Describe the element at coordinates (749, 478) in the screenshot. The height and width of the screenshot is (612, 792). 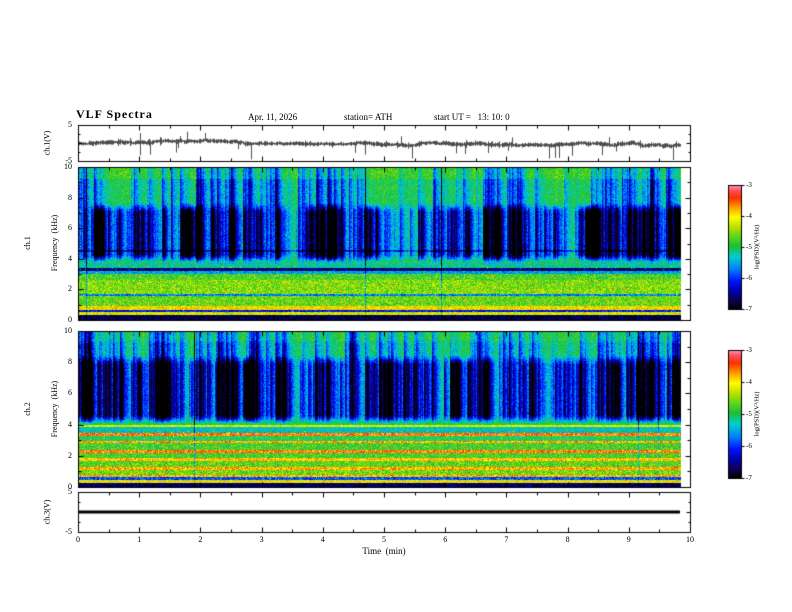
I see `colorbar2-tick-label: -7` at that location.